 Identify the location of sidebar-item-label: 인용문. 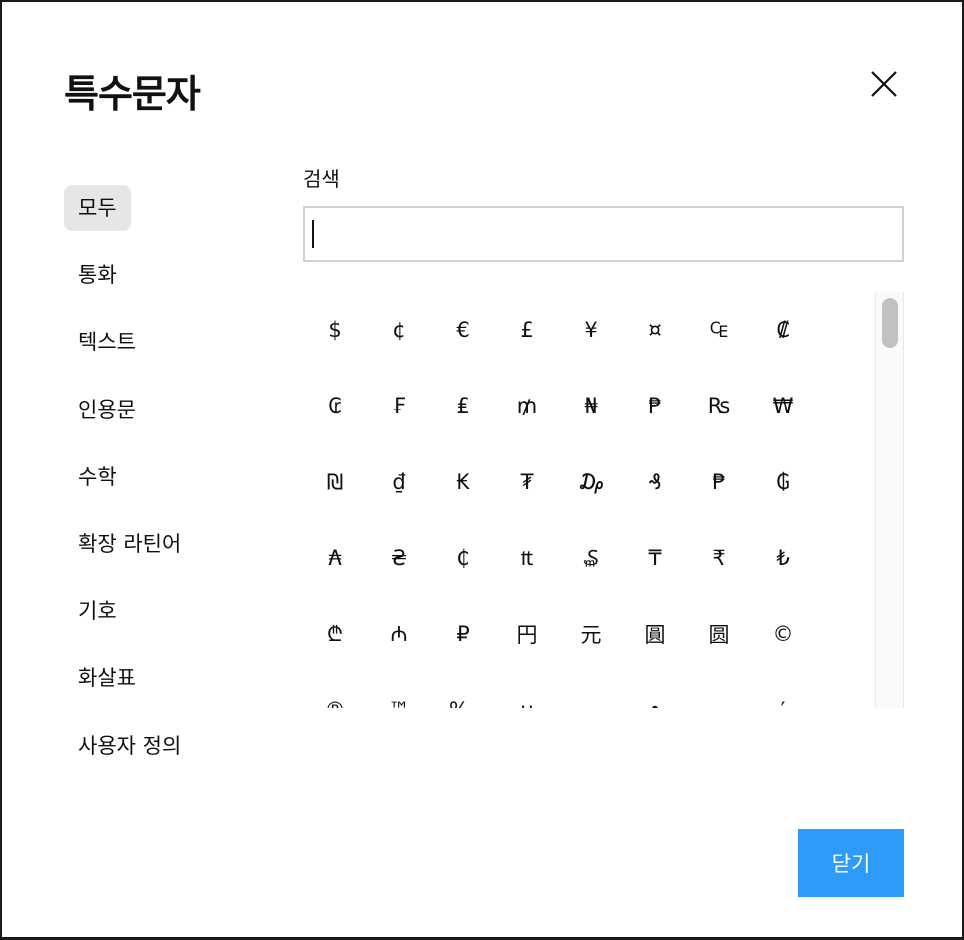
(107, 409).